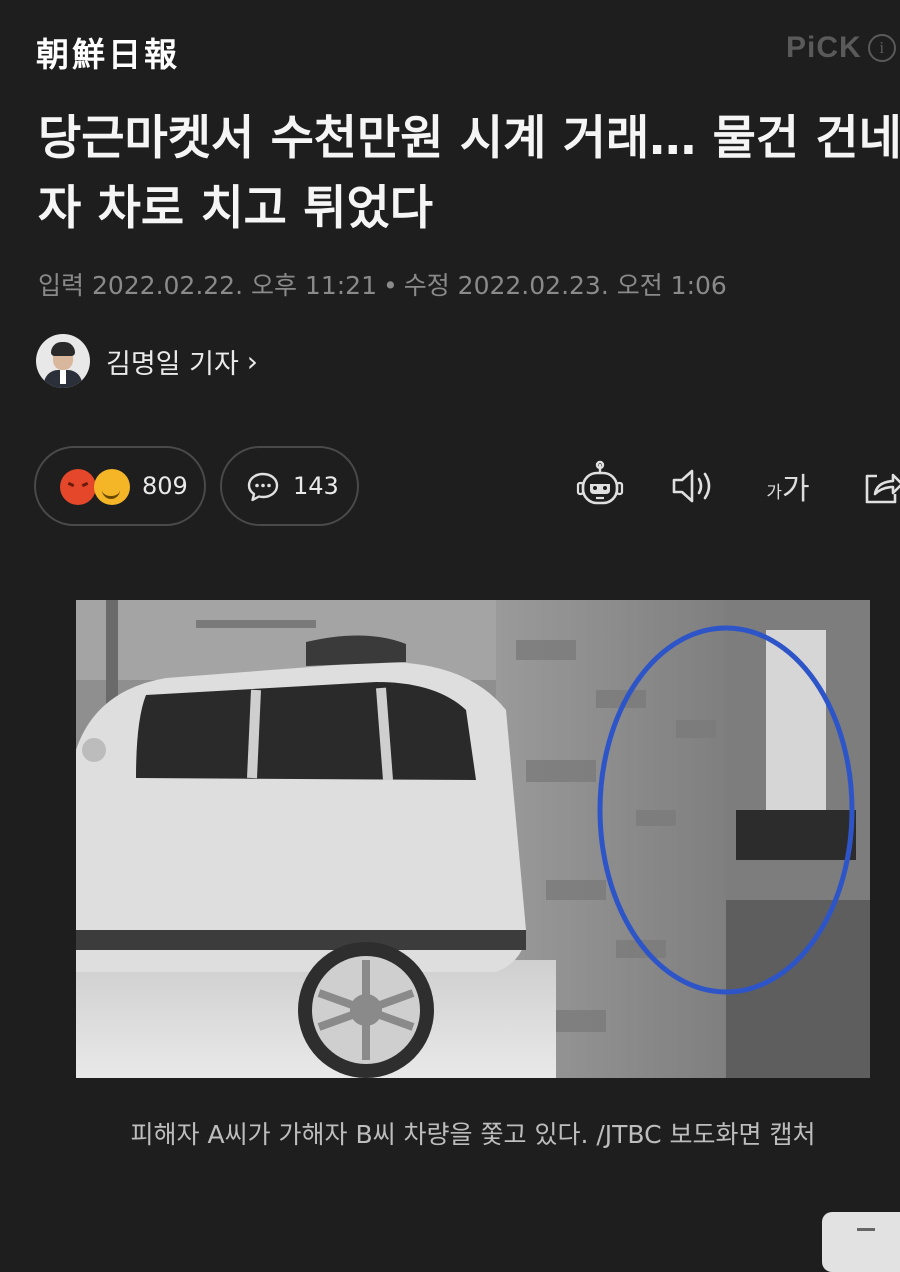  What do you see at coordinates (172, 361) in the screenshot?
I see `author-name: 김명일 기자` at bounding box center [172, 361].